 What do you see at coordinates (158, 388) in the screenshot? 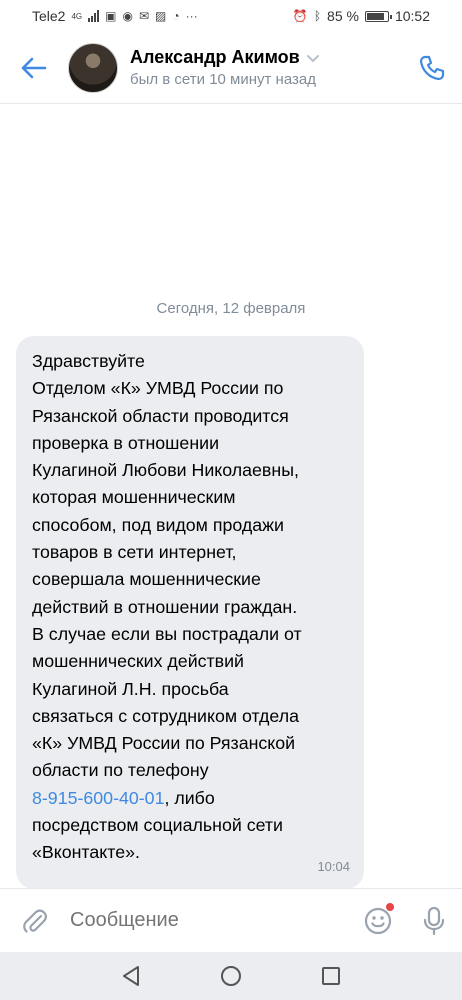
I see `message-line: Отделом «К» УМВД России по` at bounding box center [158, 388].